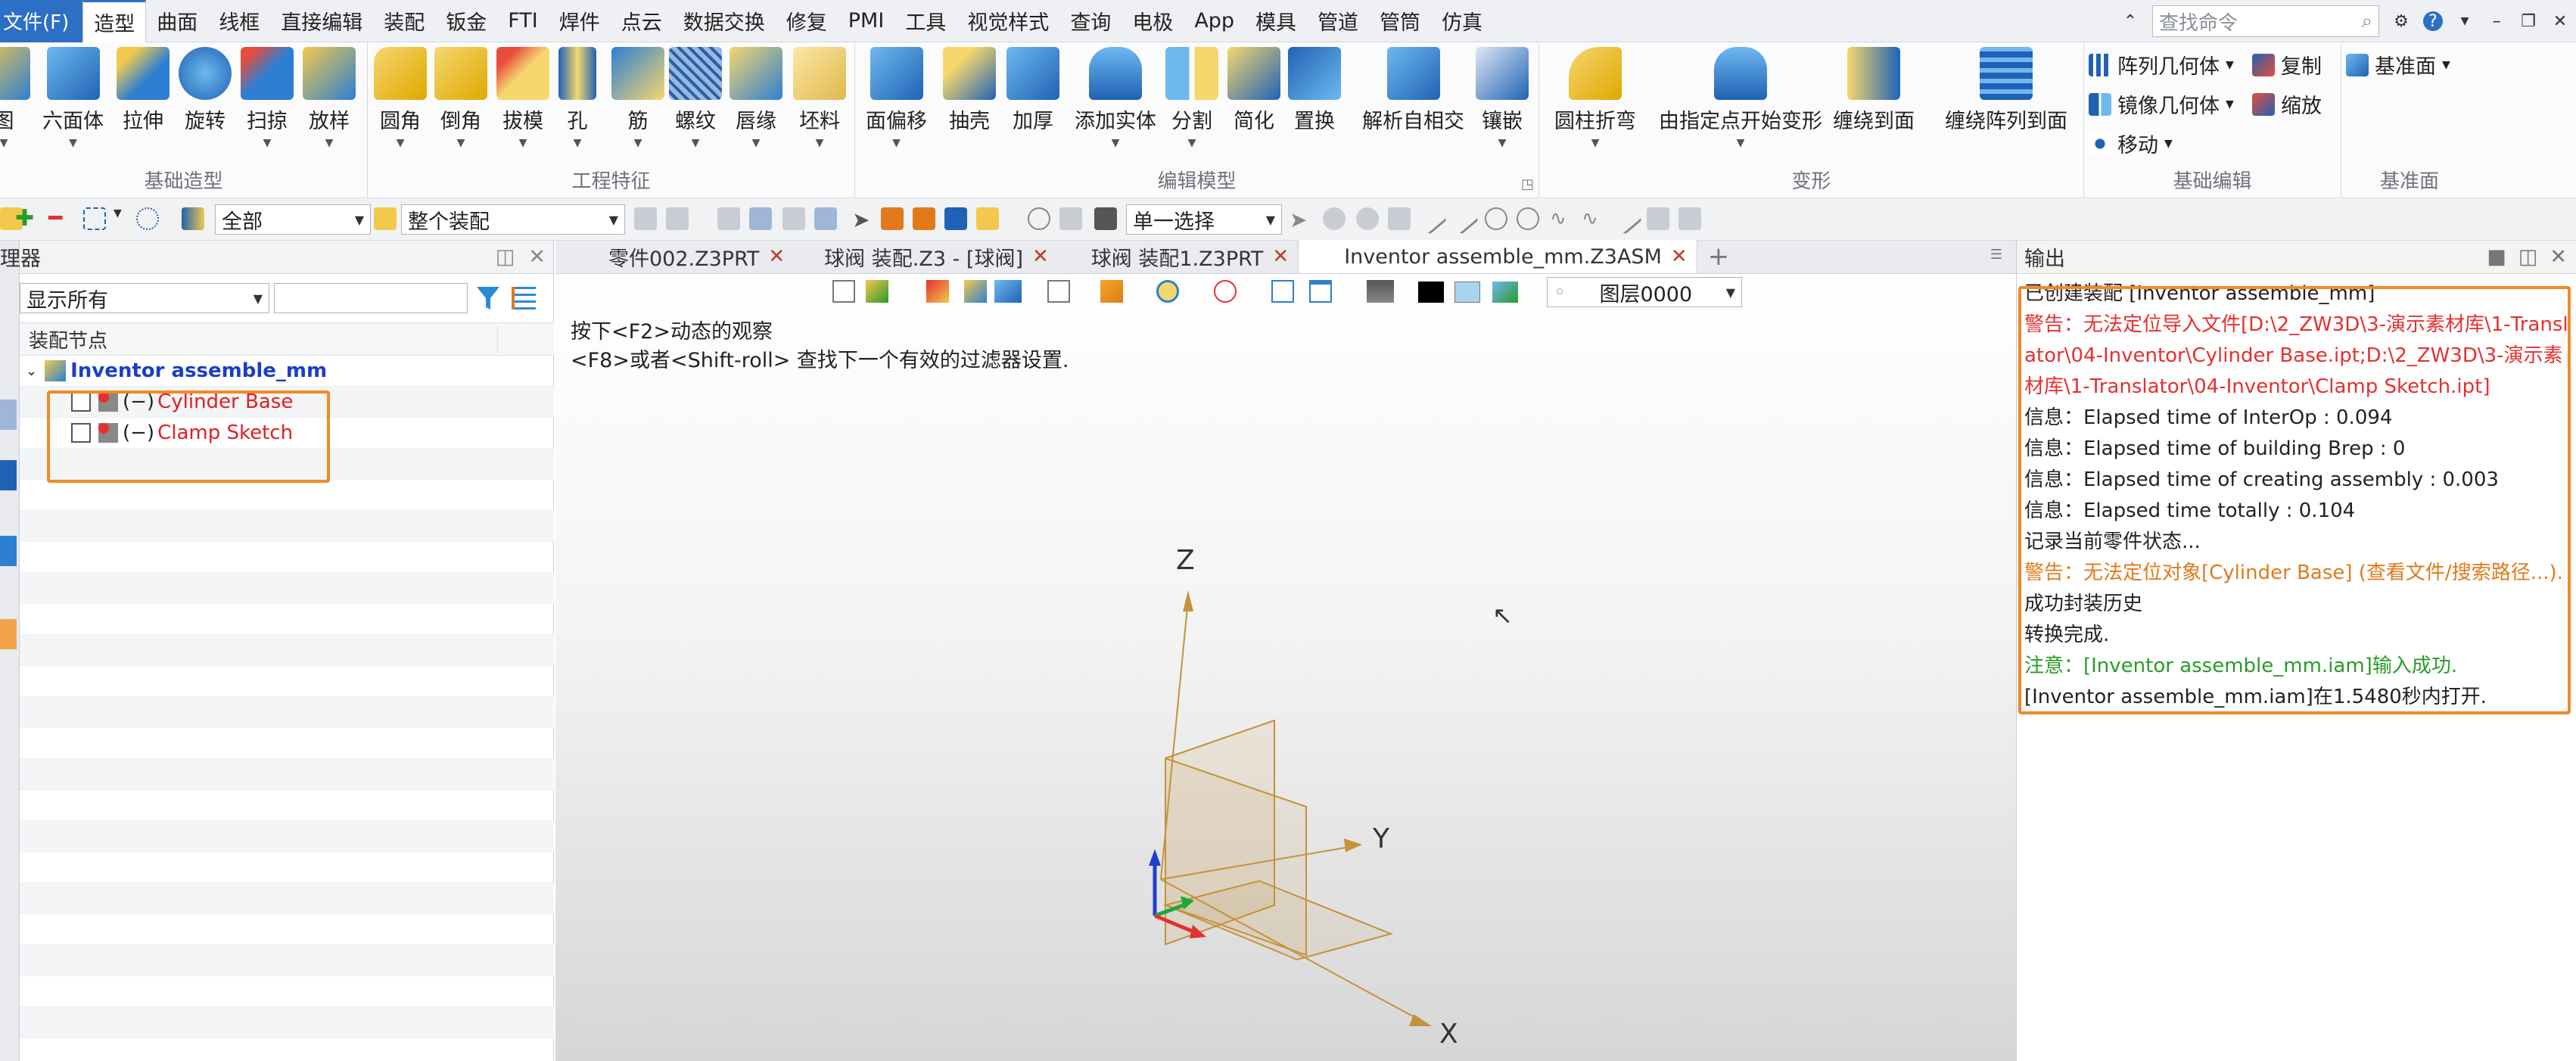  What do you see at coordinates (8, 634) in the screenshot?
I see `dock-icon-d` at bounding box center [8, 634].